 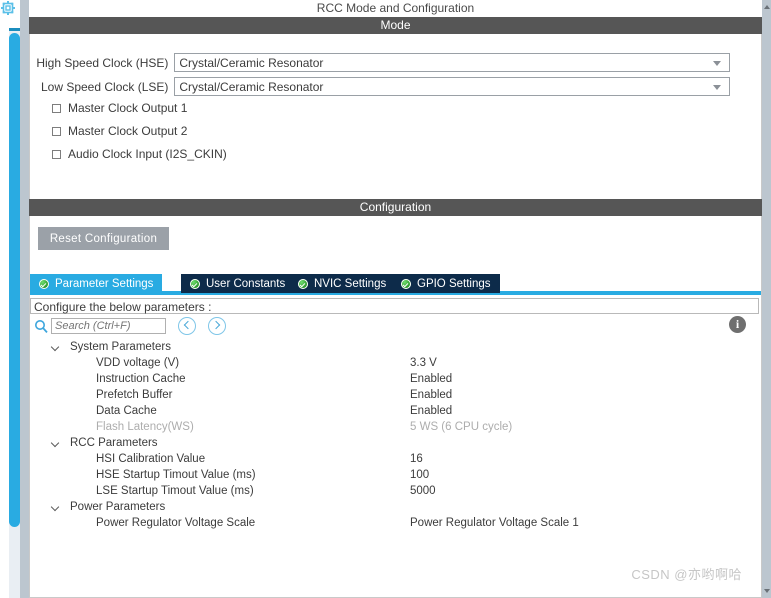 What do you see at coordinates (151, 459) in the screenshot?
I see `tree-item-label: HSI Calibration Value` at bounding box center [151, 459].